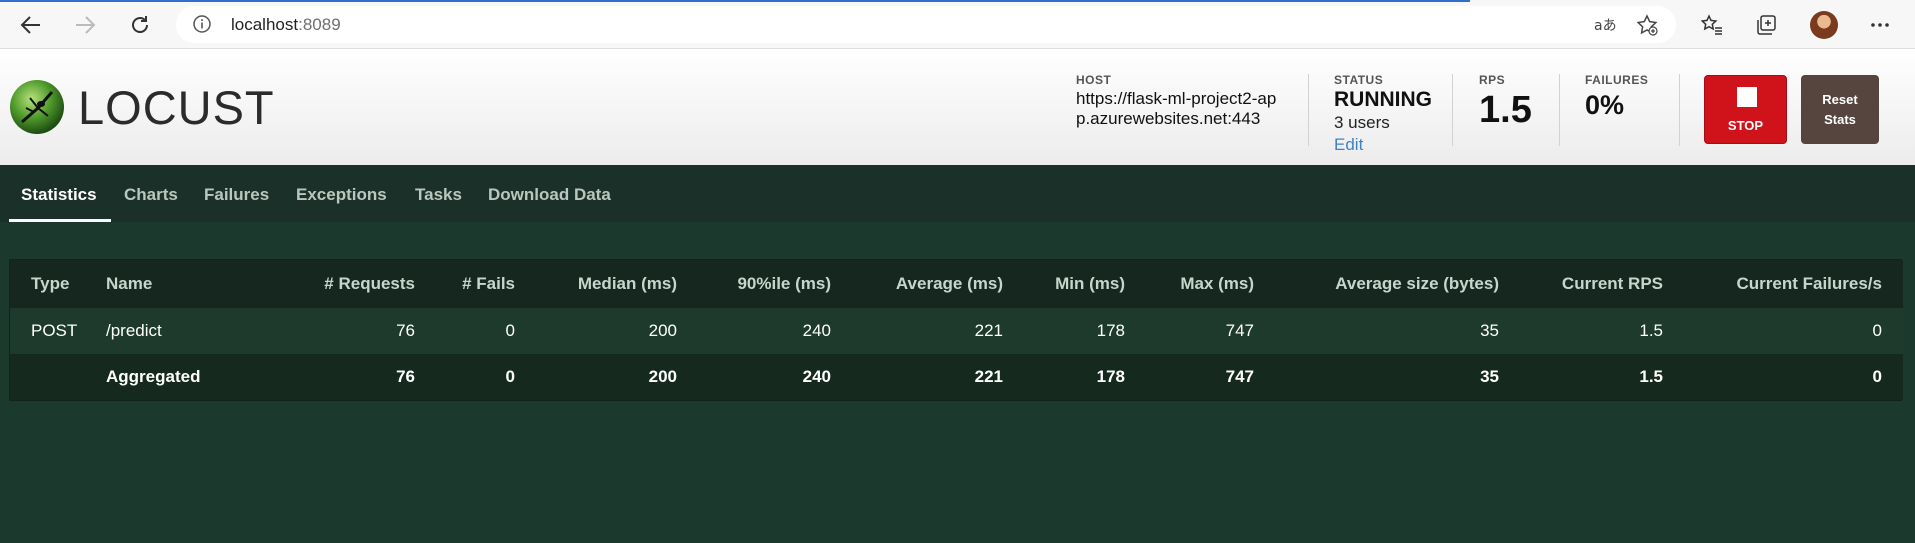 This screenshot has height=543, width=1915. What do you see at coordinates (59, 195) in the screenshot?
I see `tab-statistics: Statistics` at bounding box center [59, 195].